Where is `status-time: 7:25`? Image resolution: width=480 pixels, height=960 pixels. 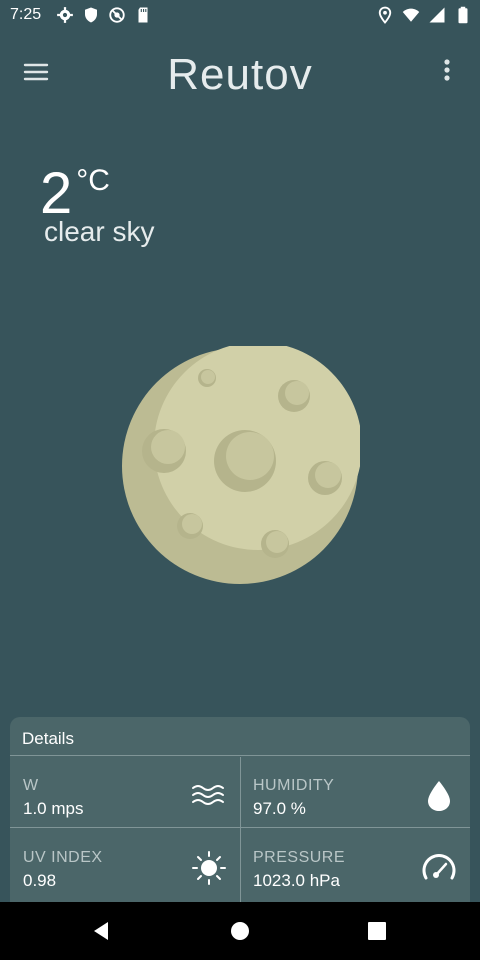 status-time: 7:25 is located at coordinates (26, 14).